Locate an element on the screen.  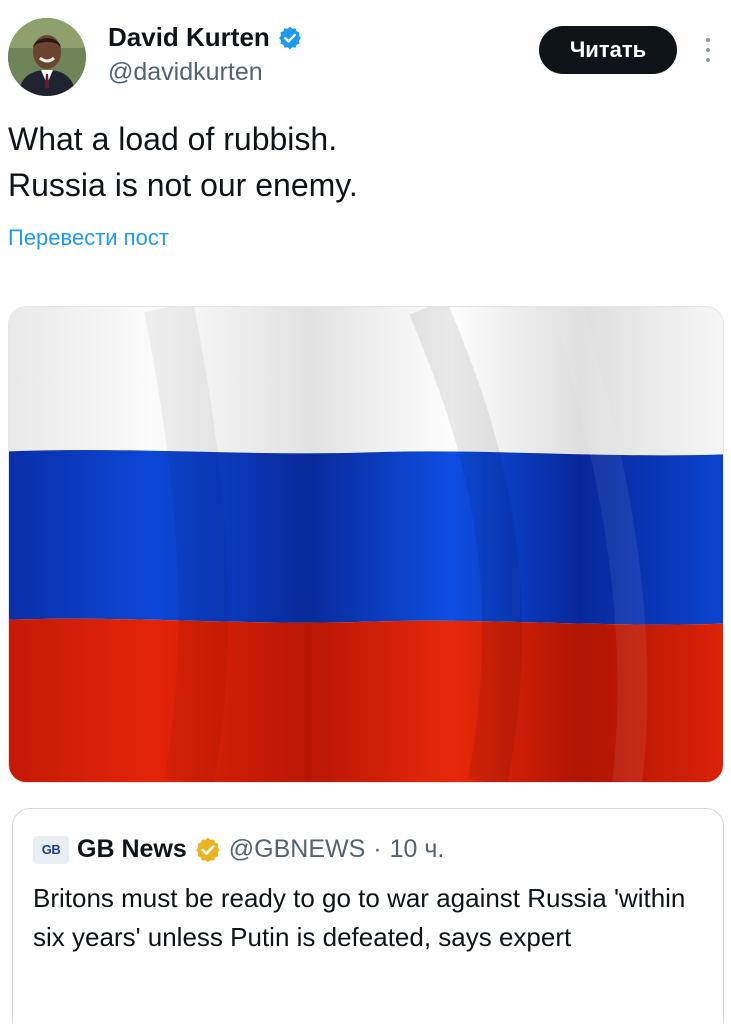
tweet-line-2: Russia is not our enemy. is located at coordinates (183, 185).